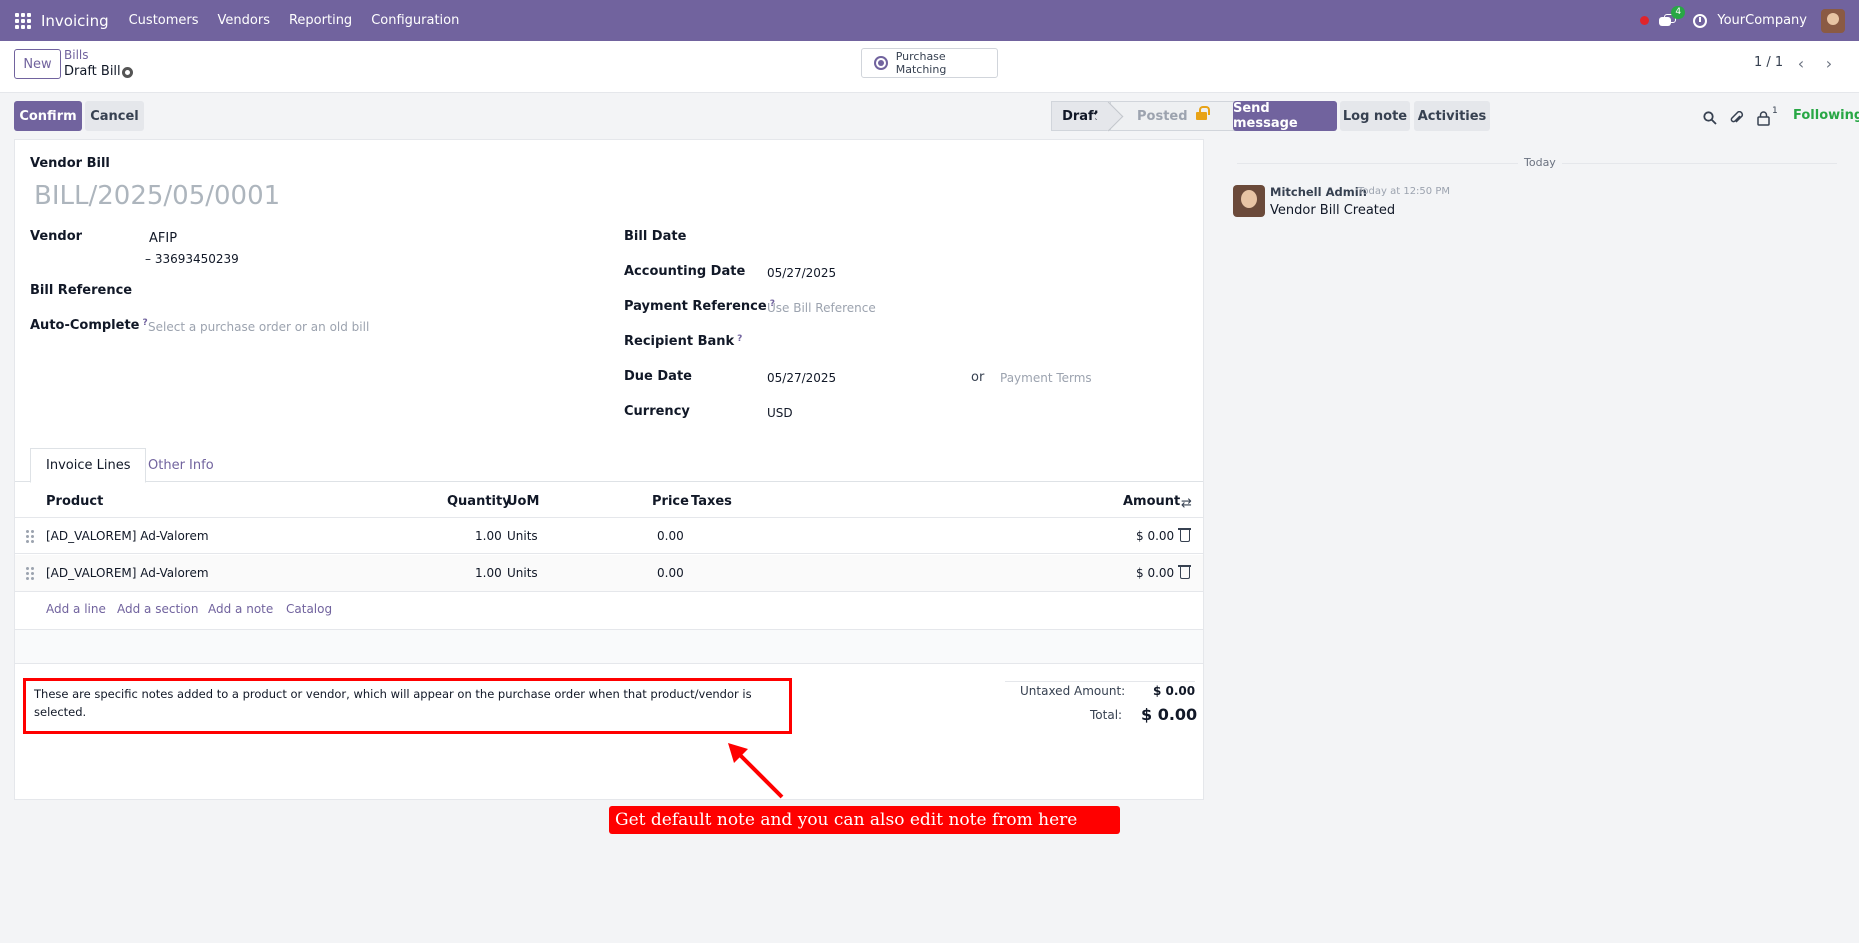 The height and width of the screenshot is (943, 1859). Describe the element at coordinates (164, 20) in the screenshot. I see `menu-customers: Customers` at that location.